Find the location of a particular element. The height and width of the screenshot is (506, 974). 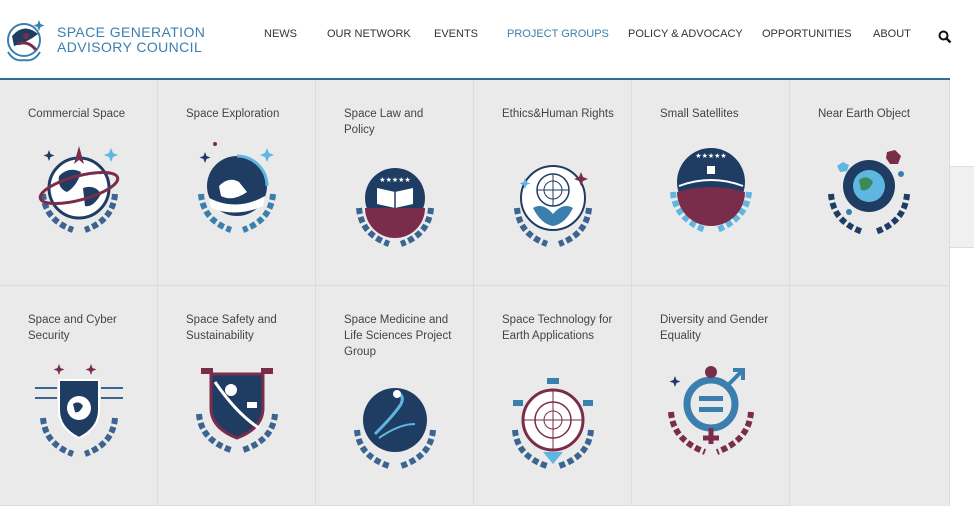

project-group-cyber-security: Space and Cyber Security is located at coordinates (79, 396).